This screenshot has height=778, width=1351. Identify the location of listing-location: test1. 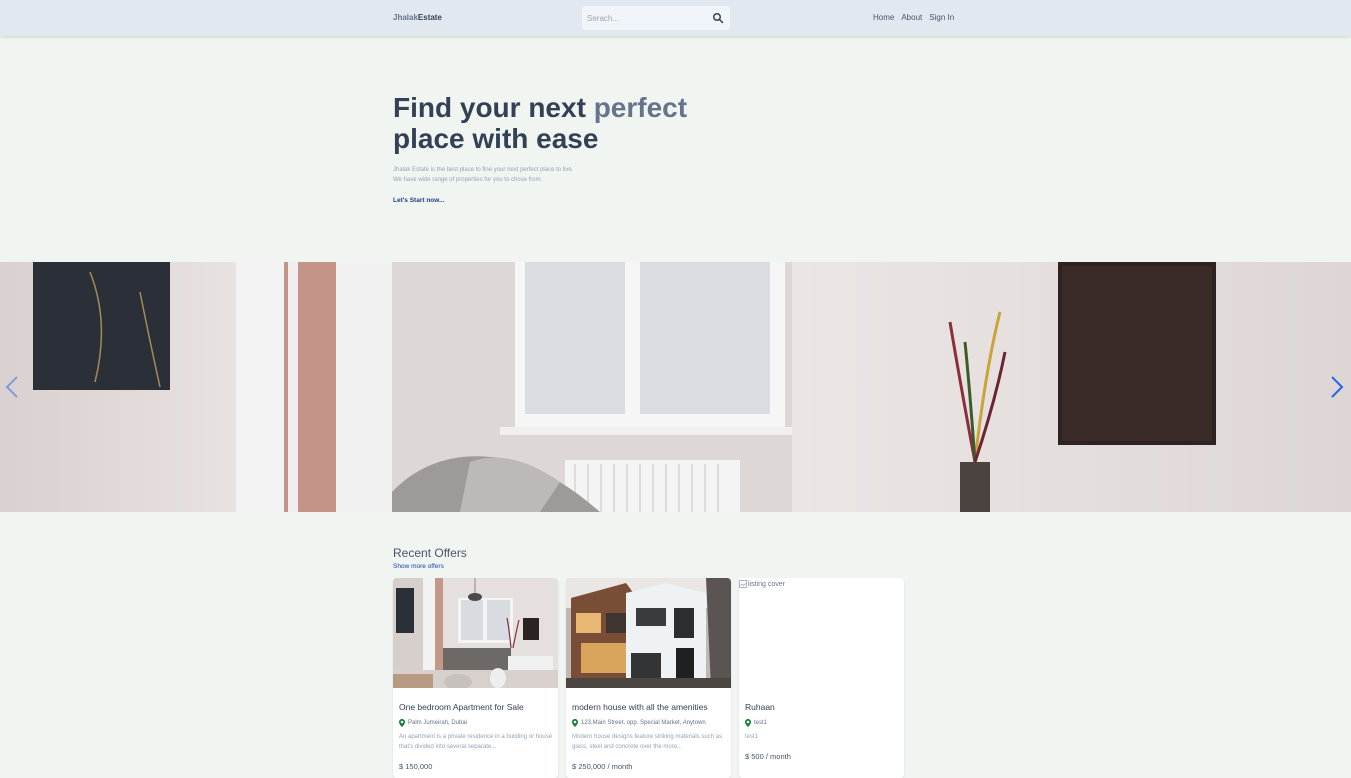
(822, 723).